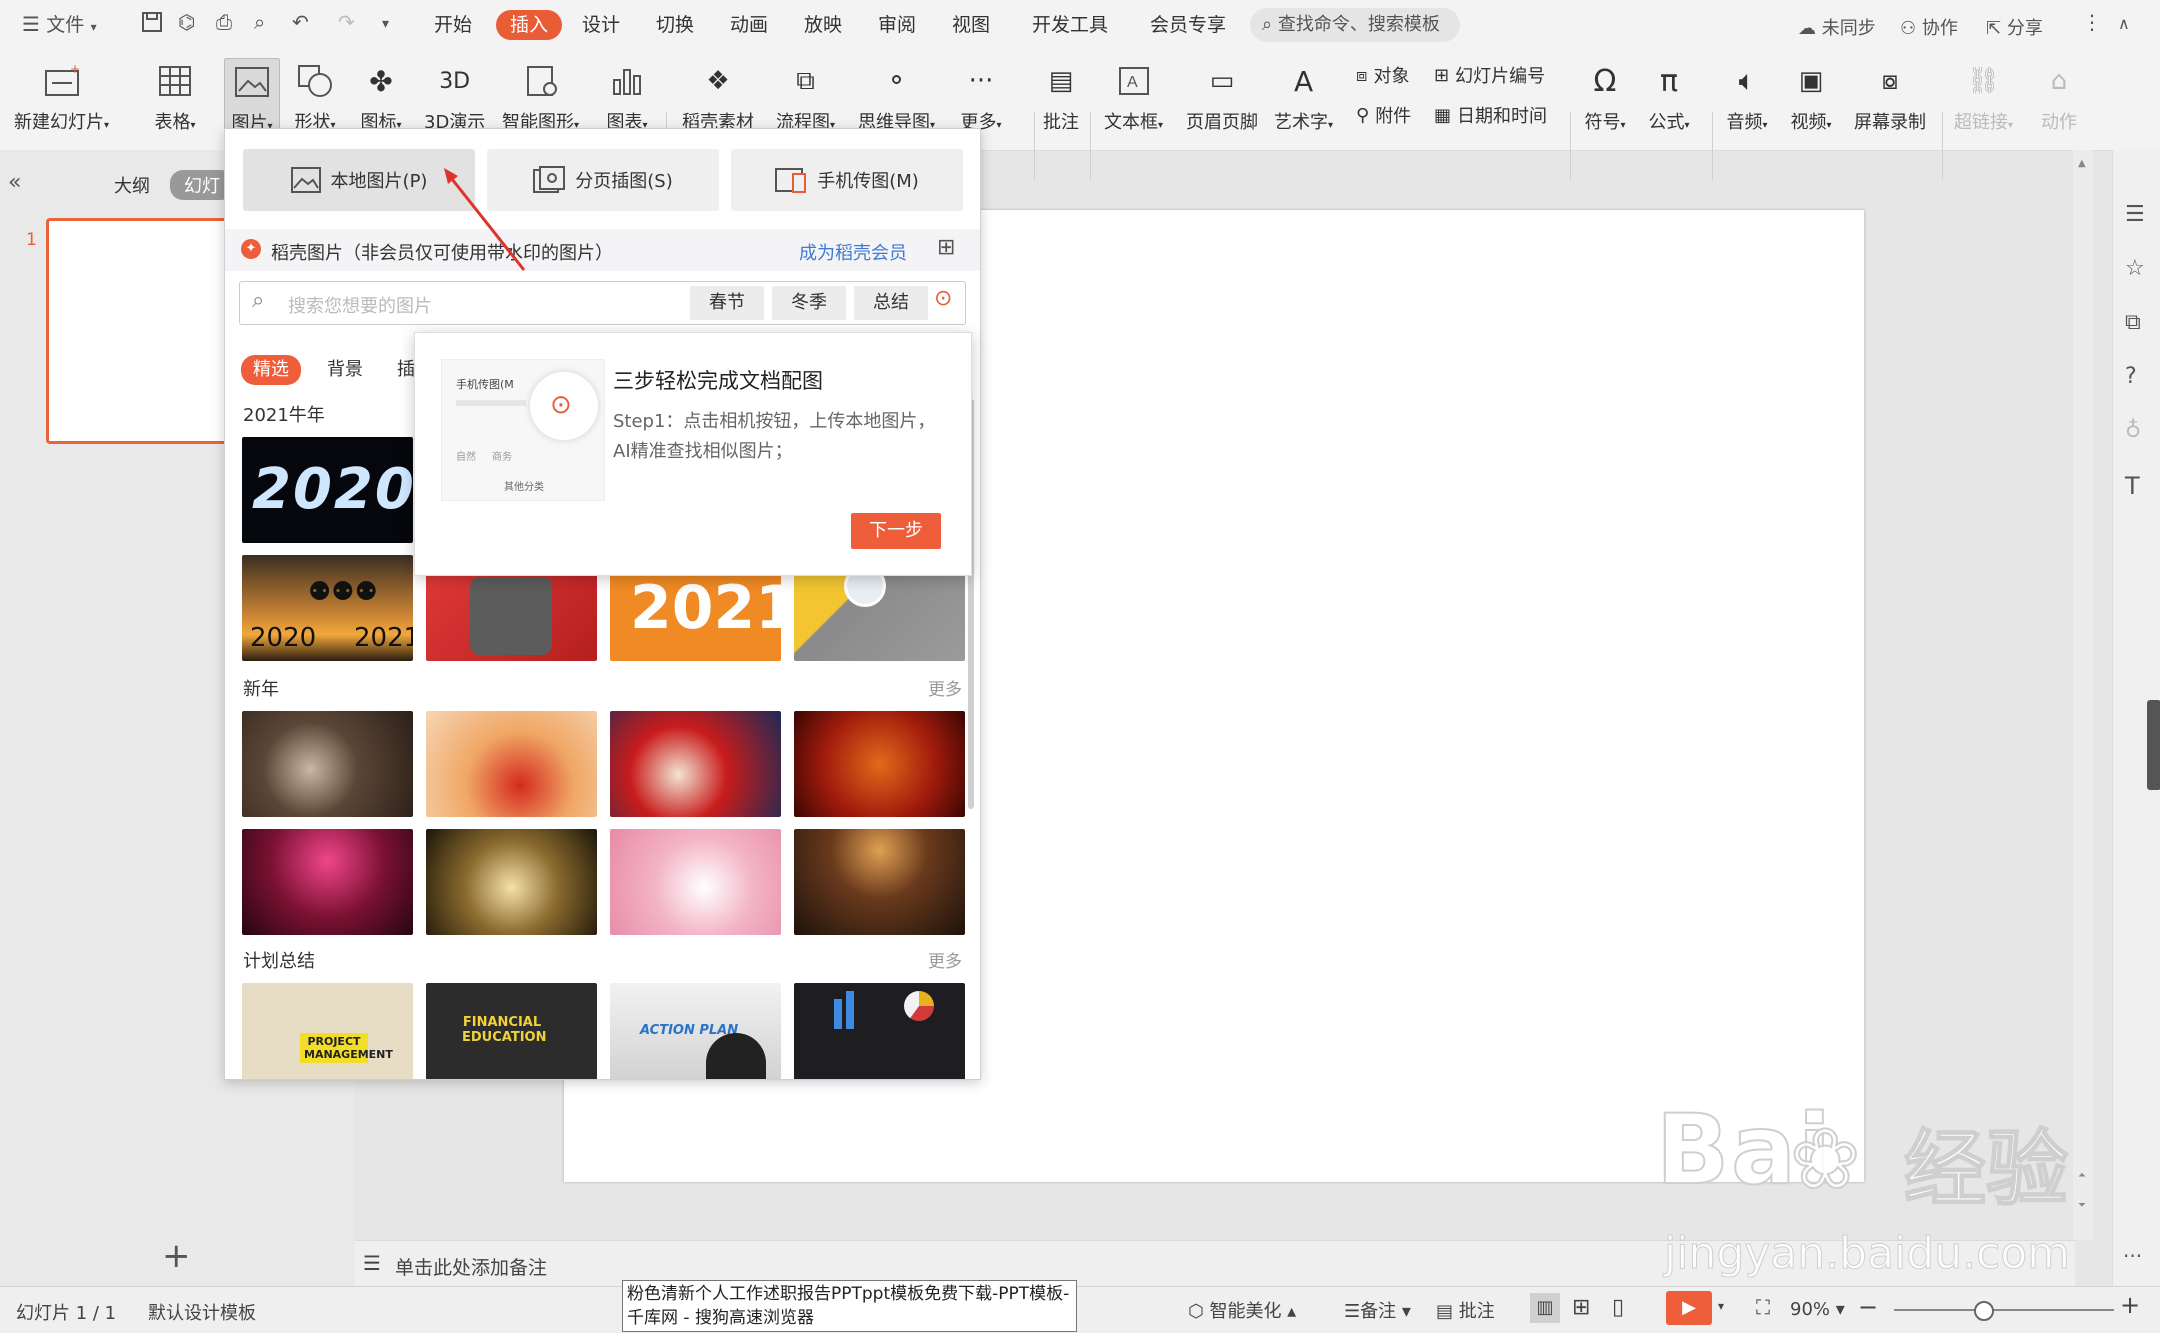 The image size is (2160, 1333). Describe the element at coordinates (981, 96) in the screenshot. I see `more-button: ··· 更多▾` at that location.